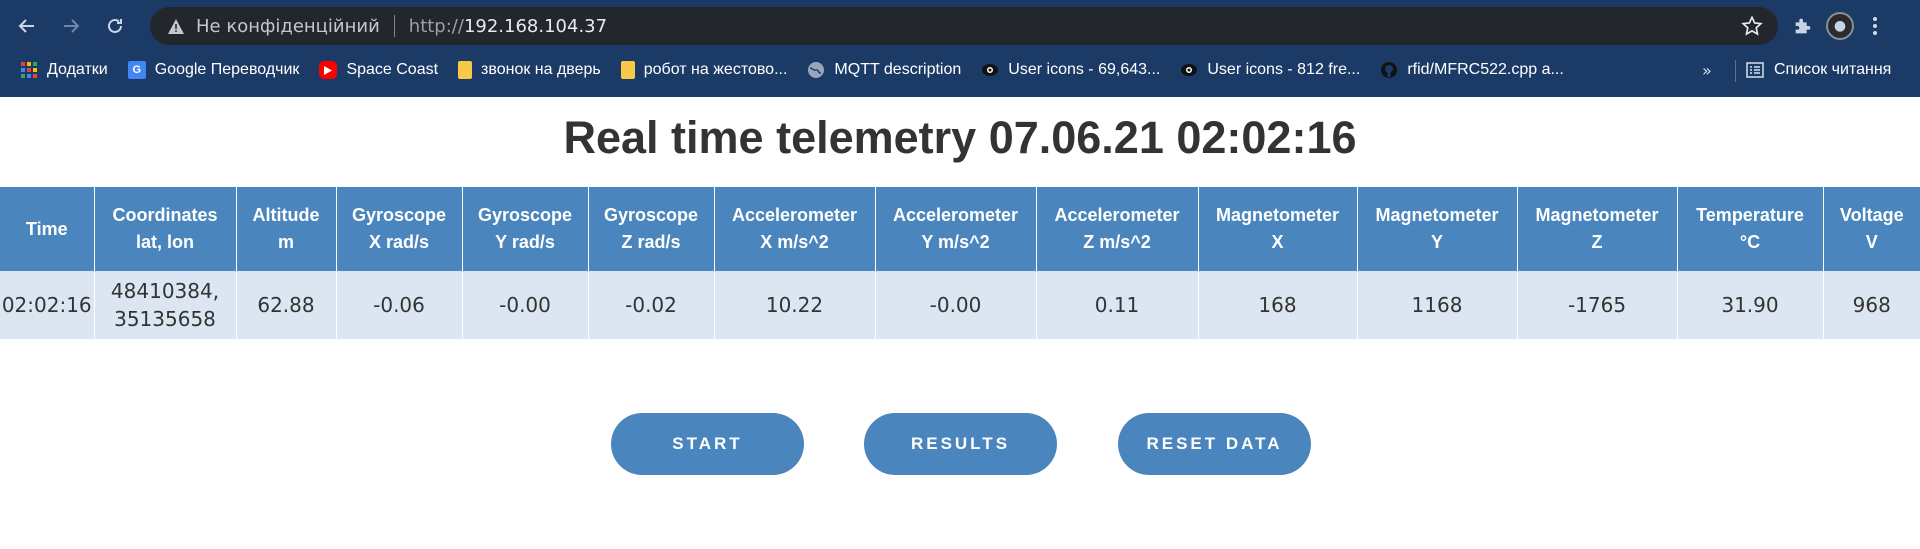 This screenshot has height=549, width=1920. I want to click on arrow-right-icon, so click(72, 26).